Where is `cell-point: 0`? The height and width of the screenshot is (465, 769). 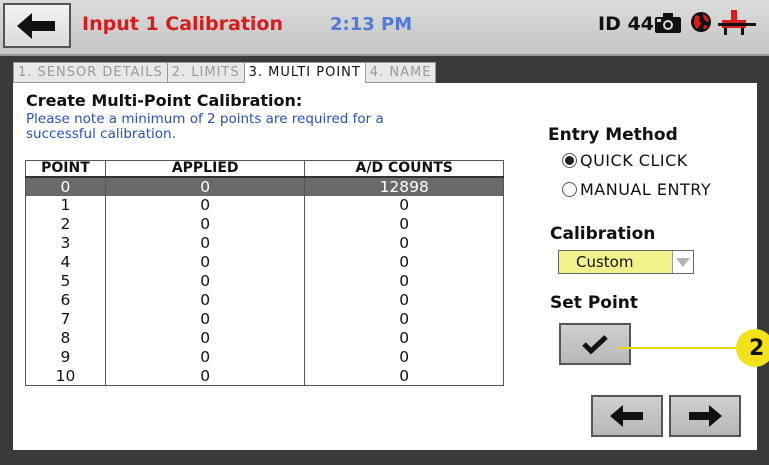 cell-point: 0 is located at coordinates (65, 186).